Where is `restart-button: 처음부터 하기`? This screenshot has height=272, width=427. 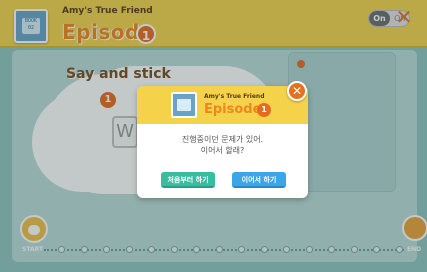
restart-button: 처음부터 하기 is located at coordinates (188, 180).